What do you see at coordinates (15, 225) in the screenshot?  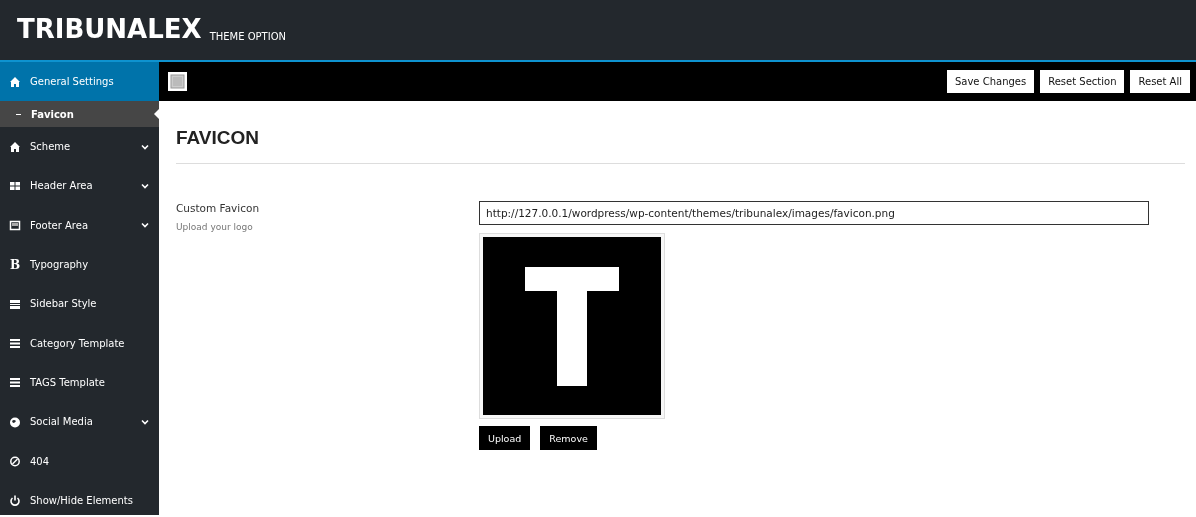 I see `window-icon` at bounding box center [15, 225].